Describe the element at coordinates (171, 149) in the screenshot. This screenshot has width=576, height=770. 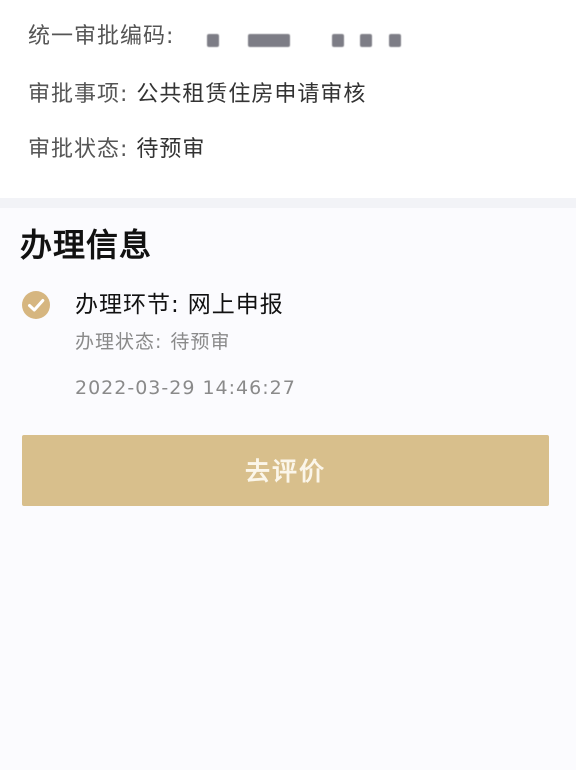
I see `approval-status-value: 待预审` at that location.